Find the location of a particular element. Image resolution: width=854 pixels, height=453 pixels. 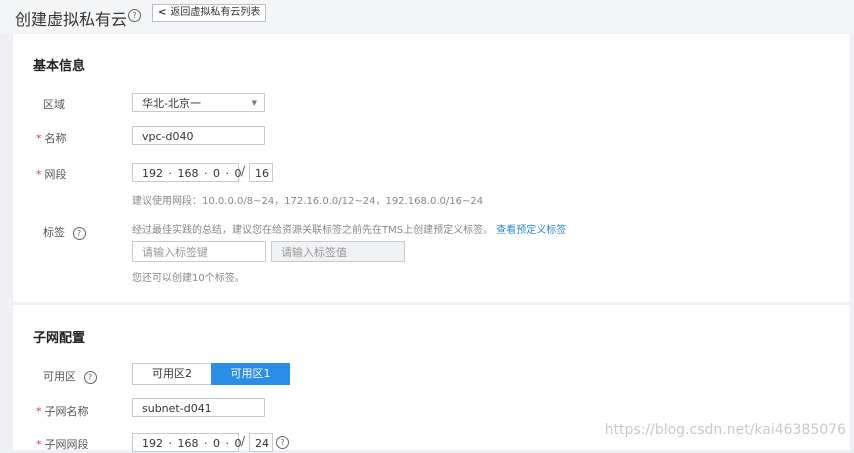

az-option-1: 可用区1 is located at coordinates (250, 374).